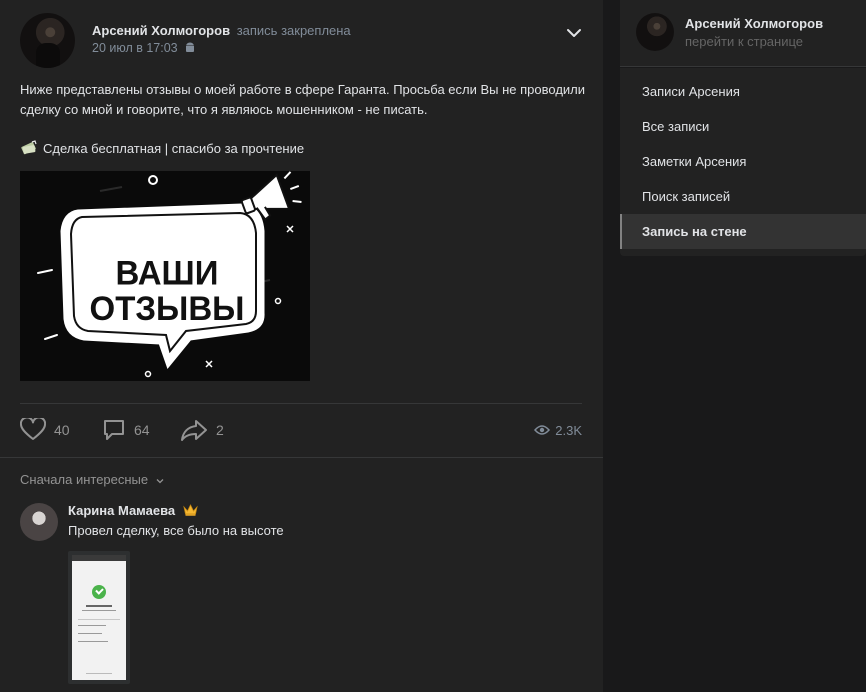  I want to click on author-avatar, so click(47, 40).